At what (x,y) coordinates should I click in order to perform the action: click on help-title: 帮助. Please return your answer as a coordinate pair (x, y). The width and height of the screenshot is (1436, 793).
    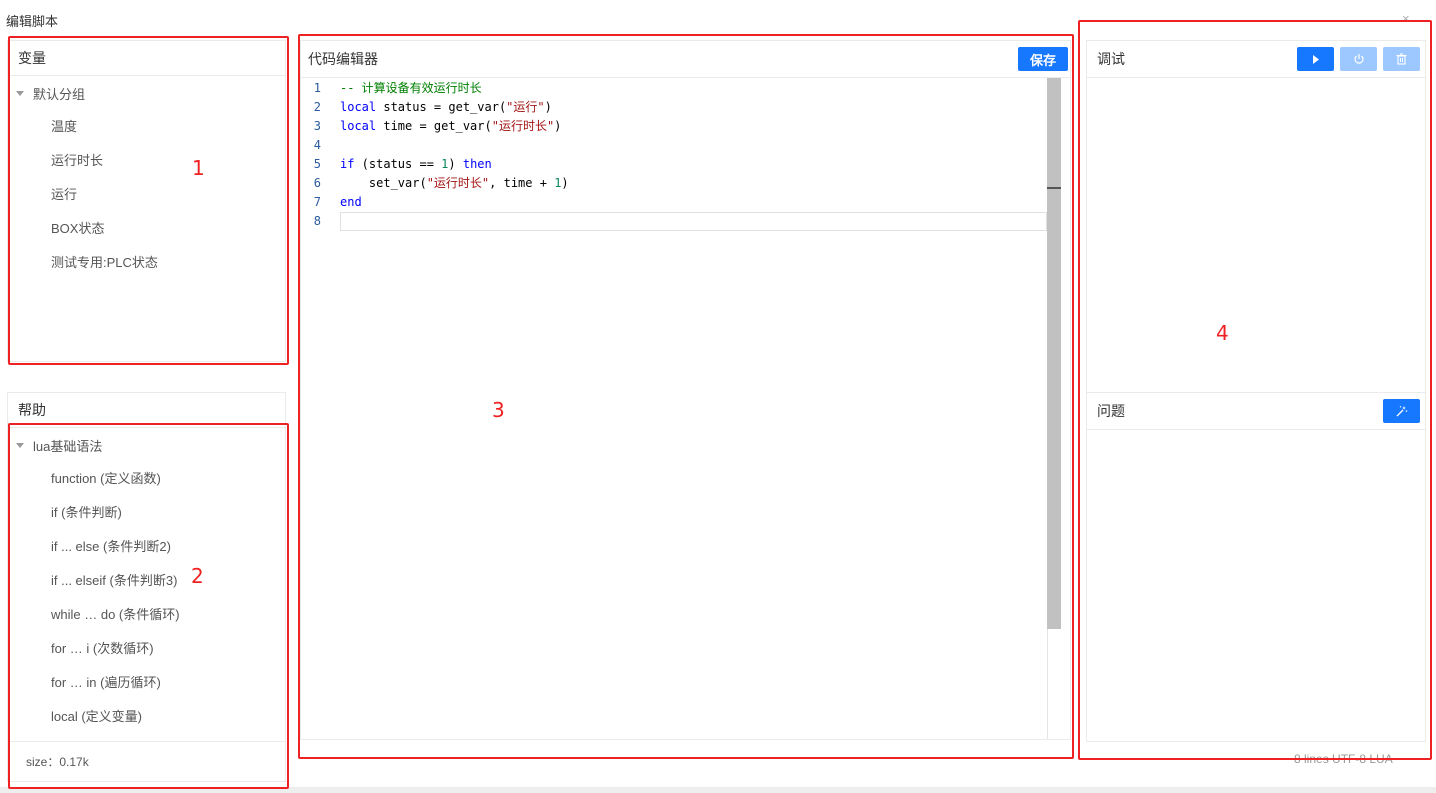
    Looking at the image, I should click on (146, 410).